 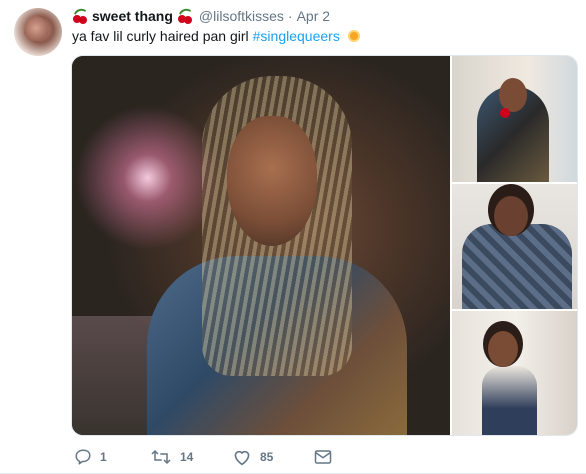 I want to click on hashtag-link: #singlequeers, so click(x=296, y=36).